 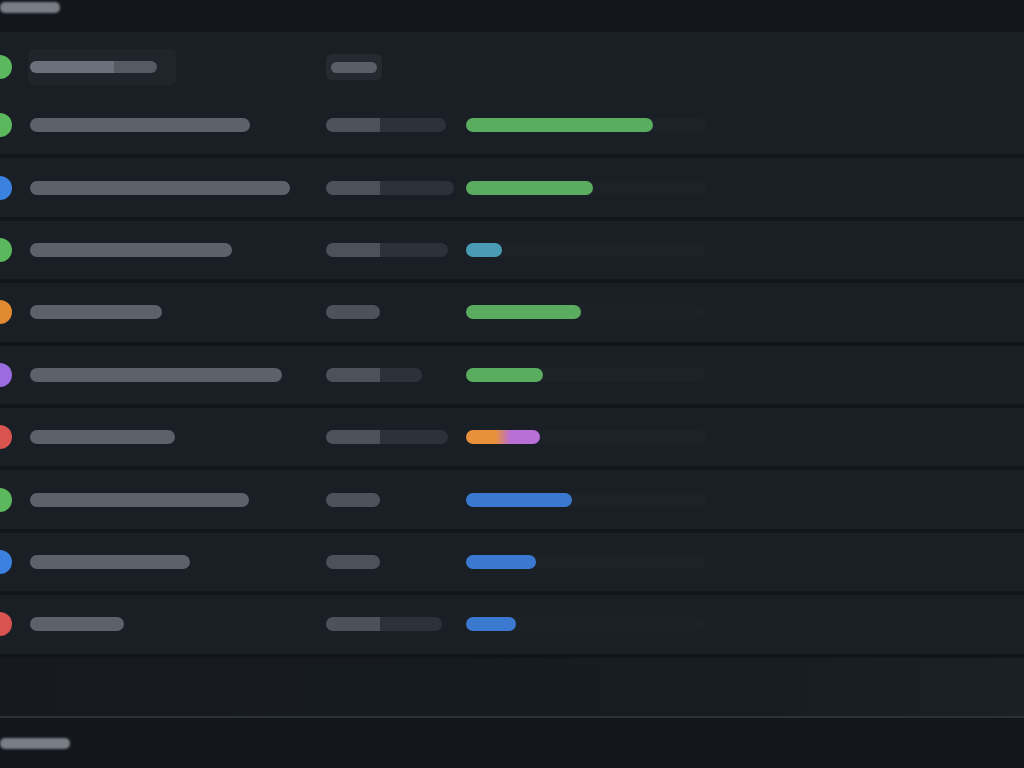 What do you see at coordinates (35, 743) in the screenshot?
I see `blurred-footer-text` at bounding box center [35, 743].